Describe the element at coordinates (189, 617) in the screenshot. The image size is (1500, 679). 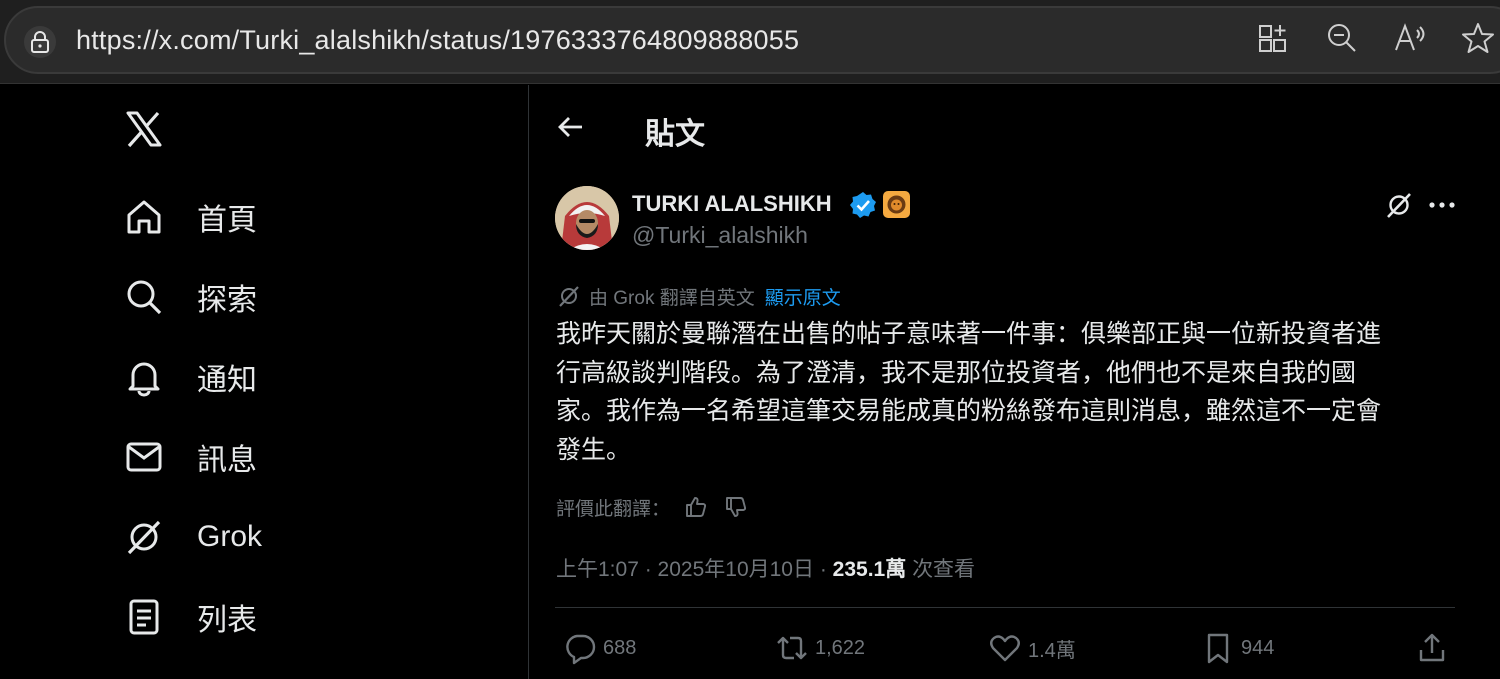
I see `sidebar-item-lists: 列表` at that location.